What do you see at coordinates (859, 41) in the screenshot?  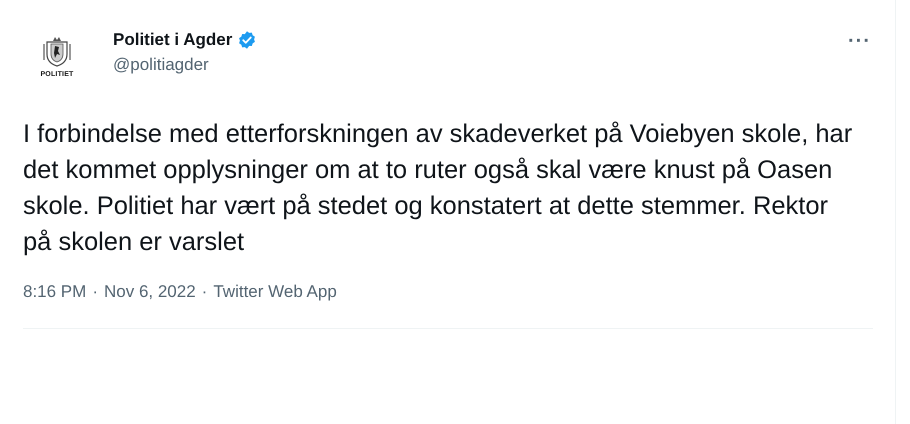 I see `more-options-button: ···` at bounding box center [859, 41].